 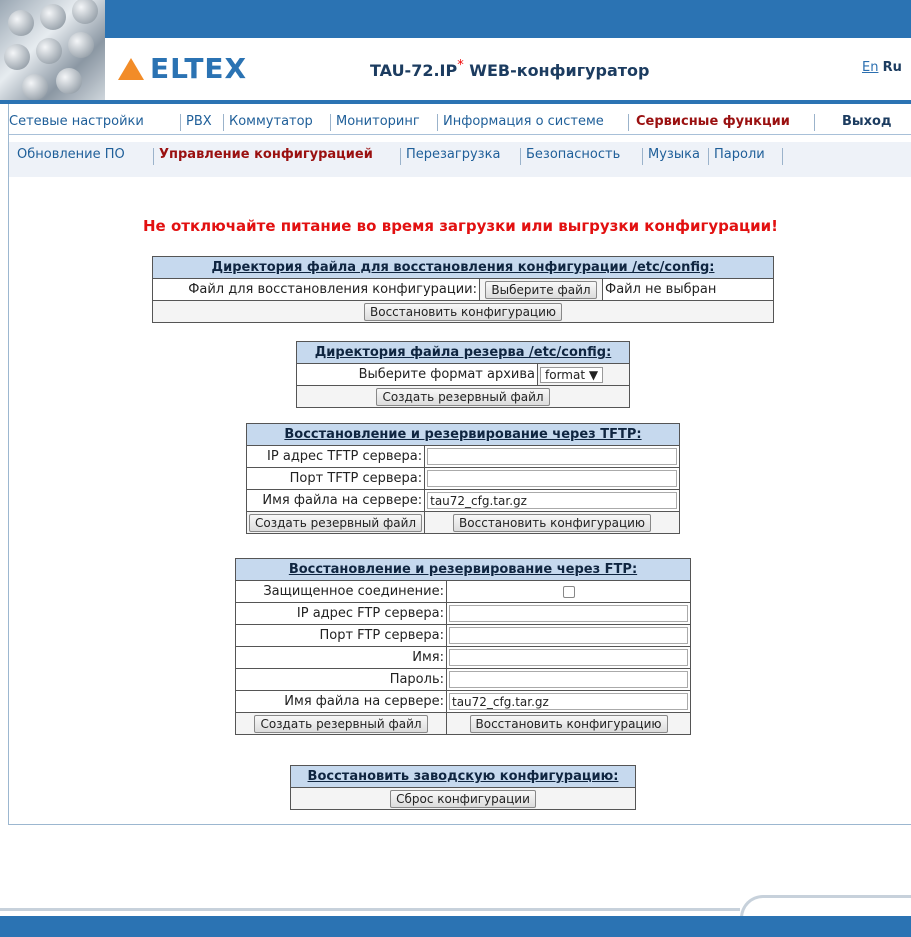 What do you see at coordinates (341, 613) in the screenshot?
I see `ftp-ip-label: IP адрес FTP сервера:` at bounding box center [341, 613].